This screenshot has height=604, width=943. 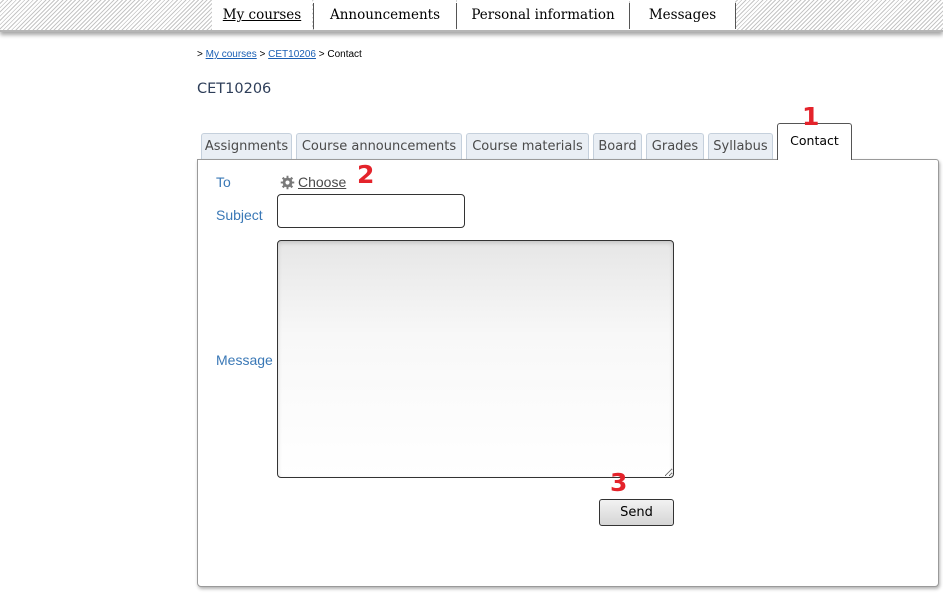 What do you see at coordinates (200, 54) in the screenshot?
I see `breadcrumb-prefix: >` at bounding box center [200, 54].